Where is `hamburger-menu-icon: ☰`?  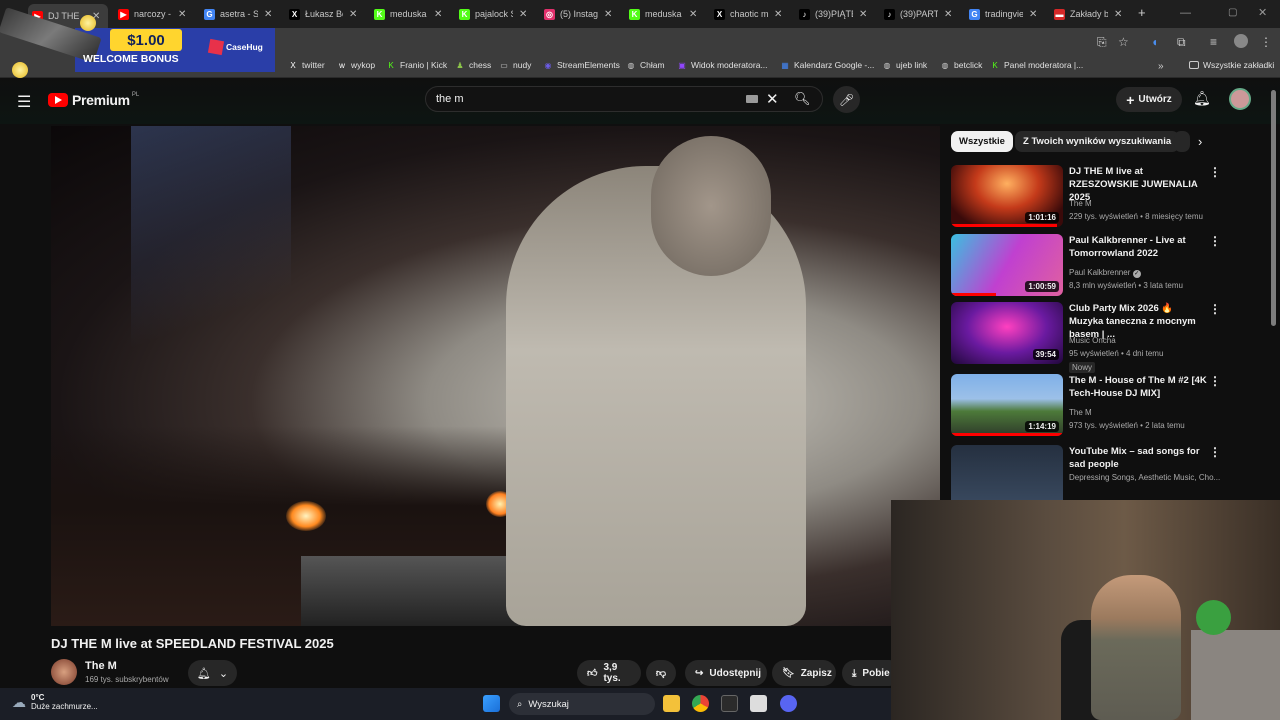
hamburger-menu-icon: ☰ is located at coordinates (24, 102).